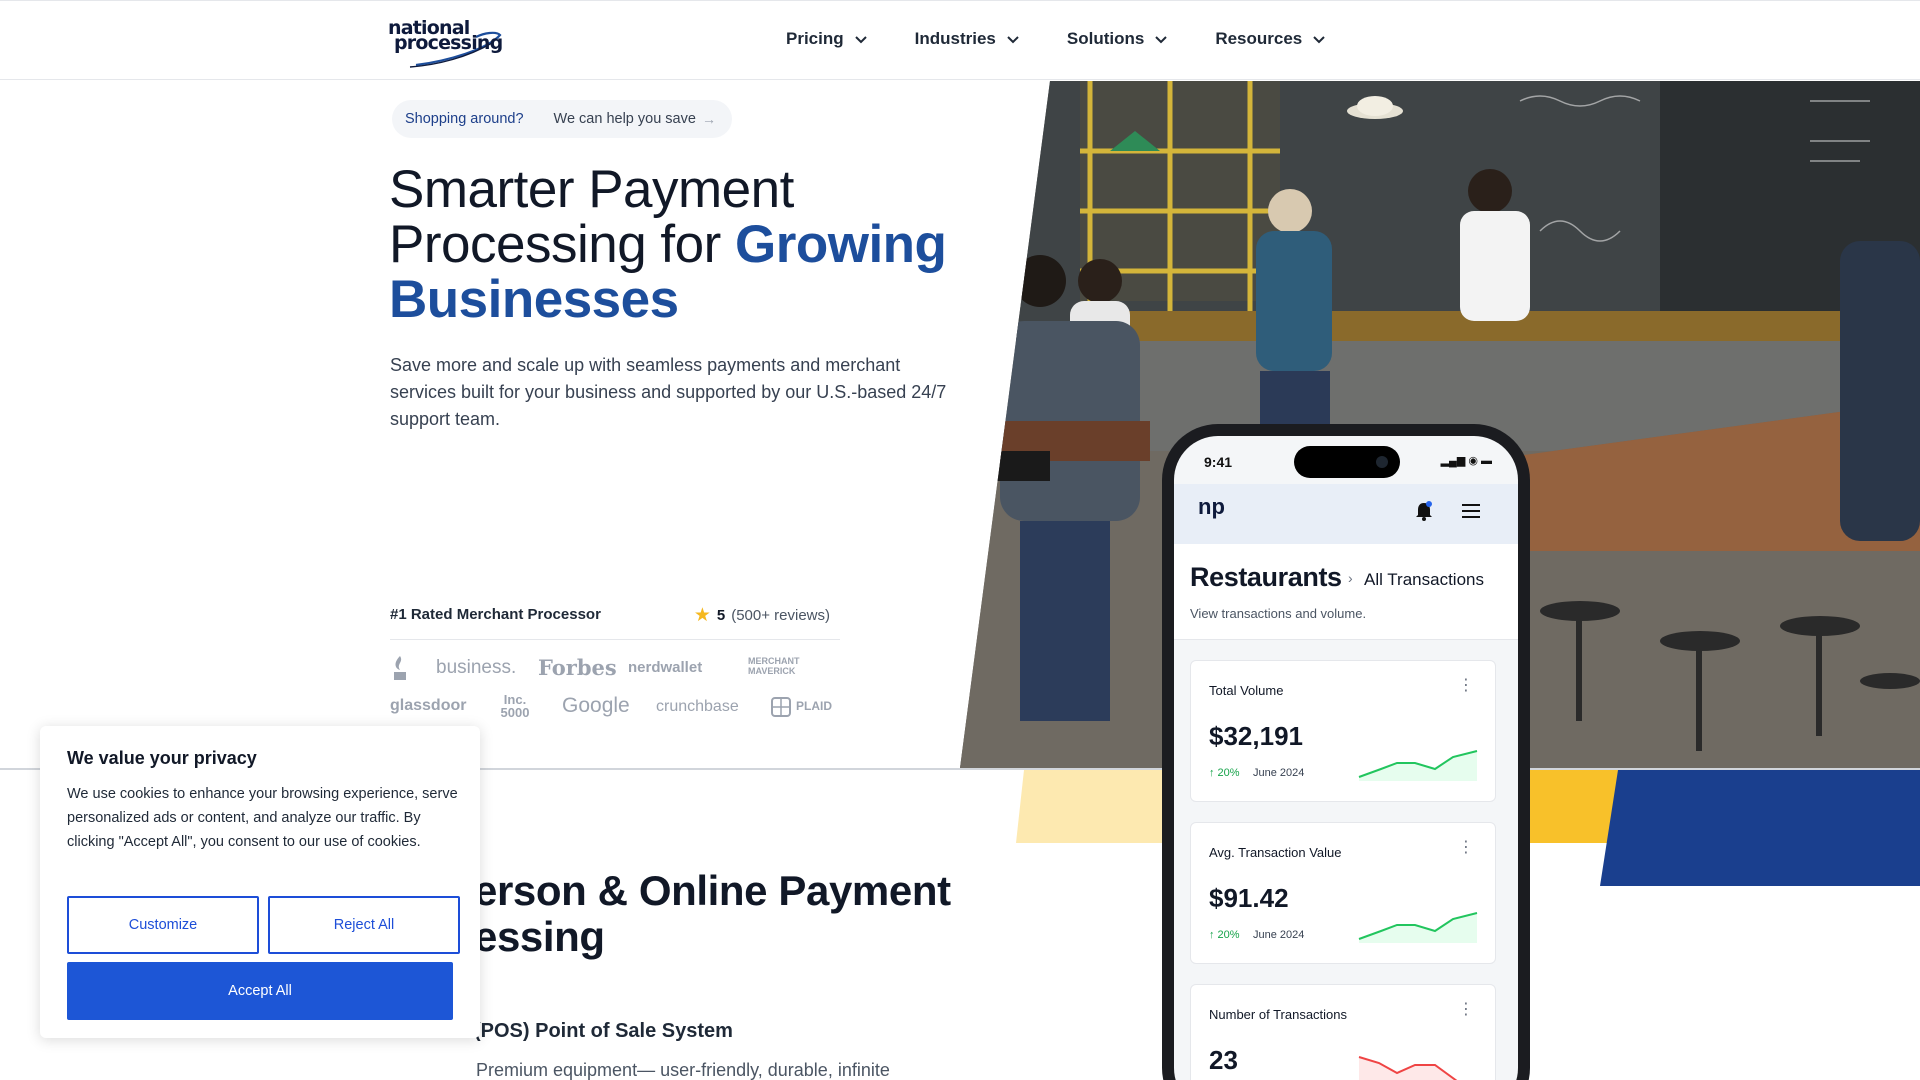 Image resolution: width=1920 pixels, height=1080 pixels. I want to click on accept-all-button: Accept All, so click(260, 991).